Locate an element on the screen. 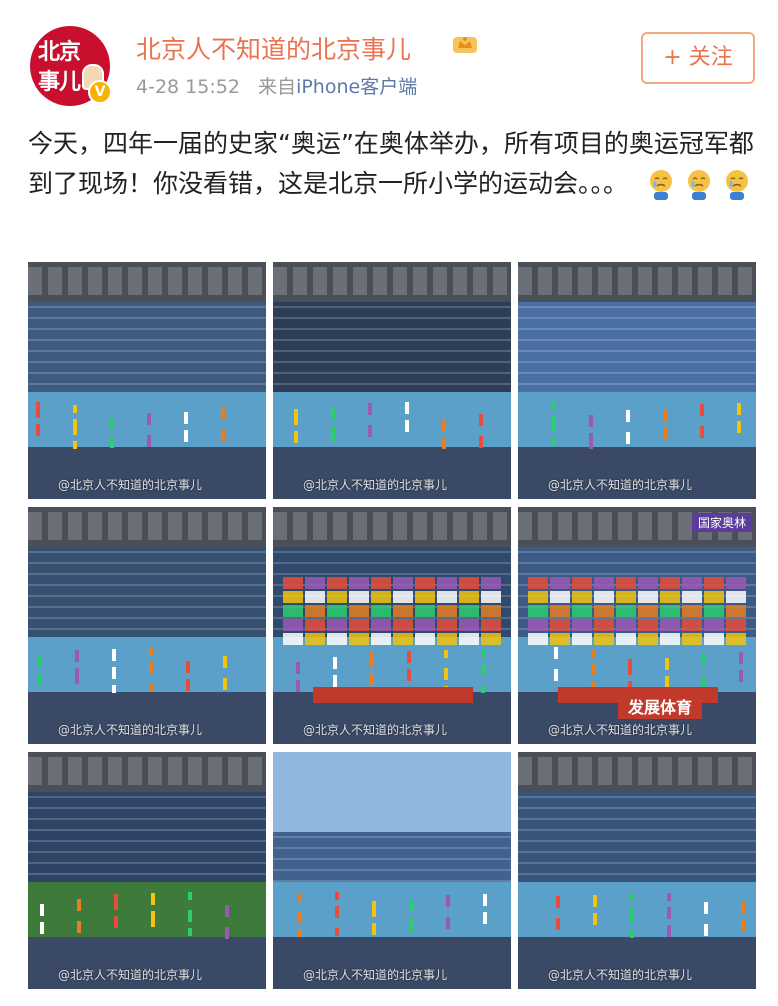 This screenshot has height=1006, width=778. avatar-text-line2: 事儿 is located at coordinates (59, 82).